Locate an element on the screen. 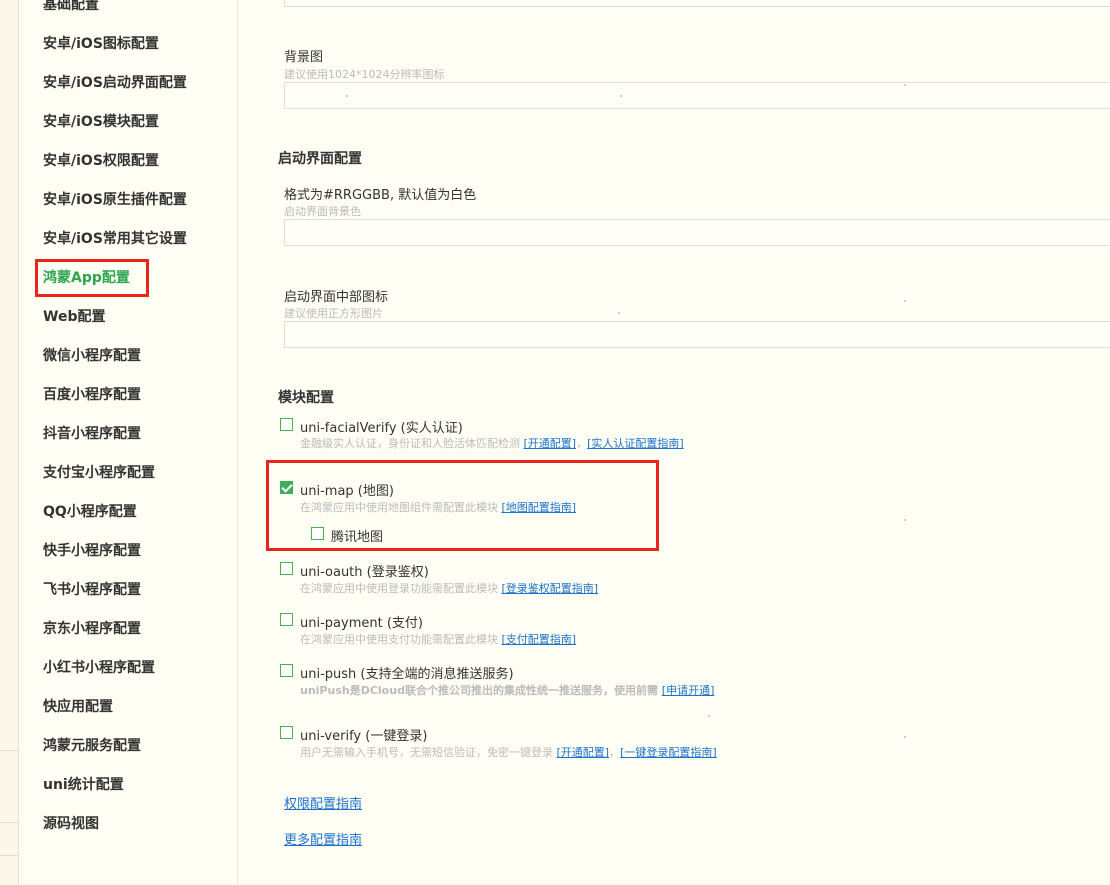  sidebar-item-app-other-settings: 安卓/iOS常用其它设置 is located at coordinates (115, 239).